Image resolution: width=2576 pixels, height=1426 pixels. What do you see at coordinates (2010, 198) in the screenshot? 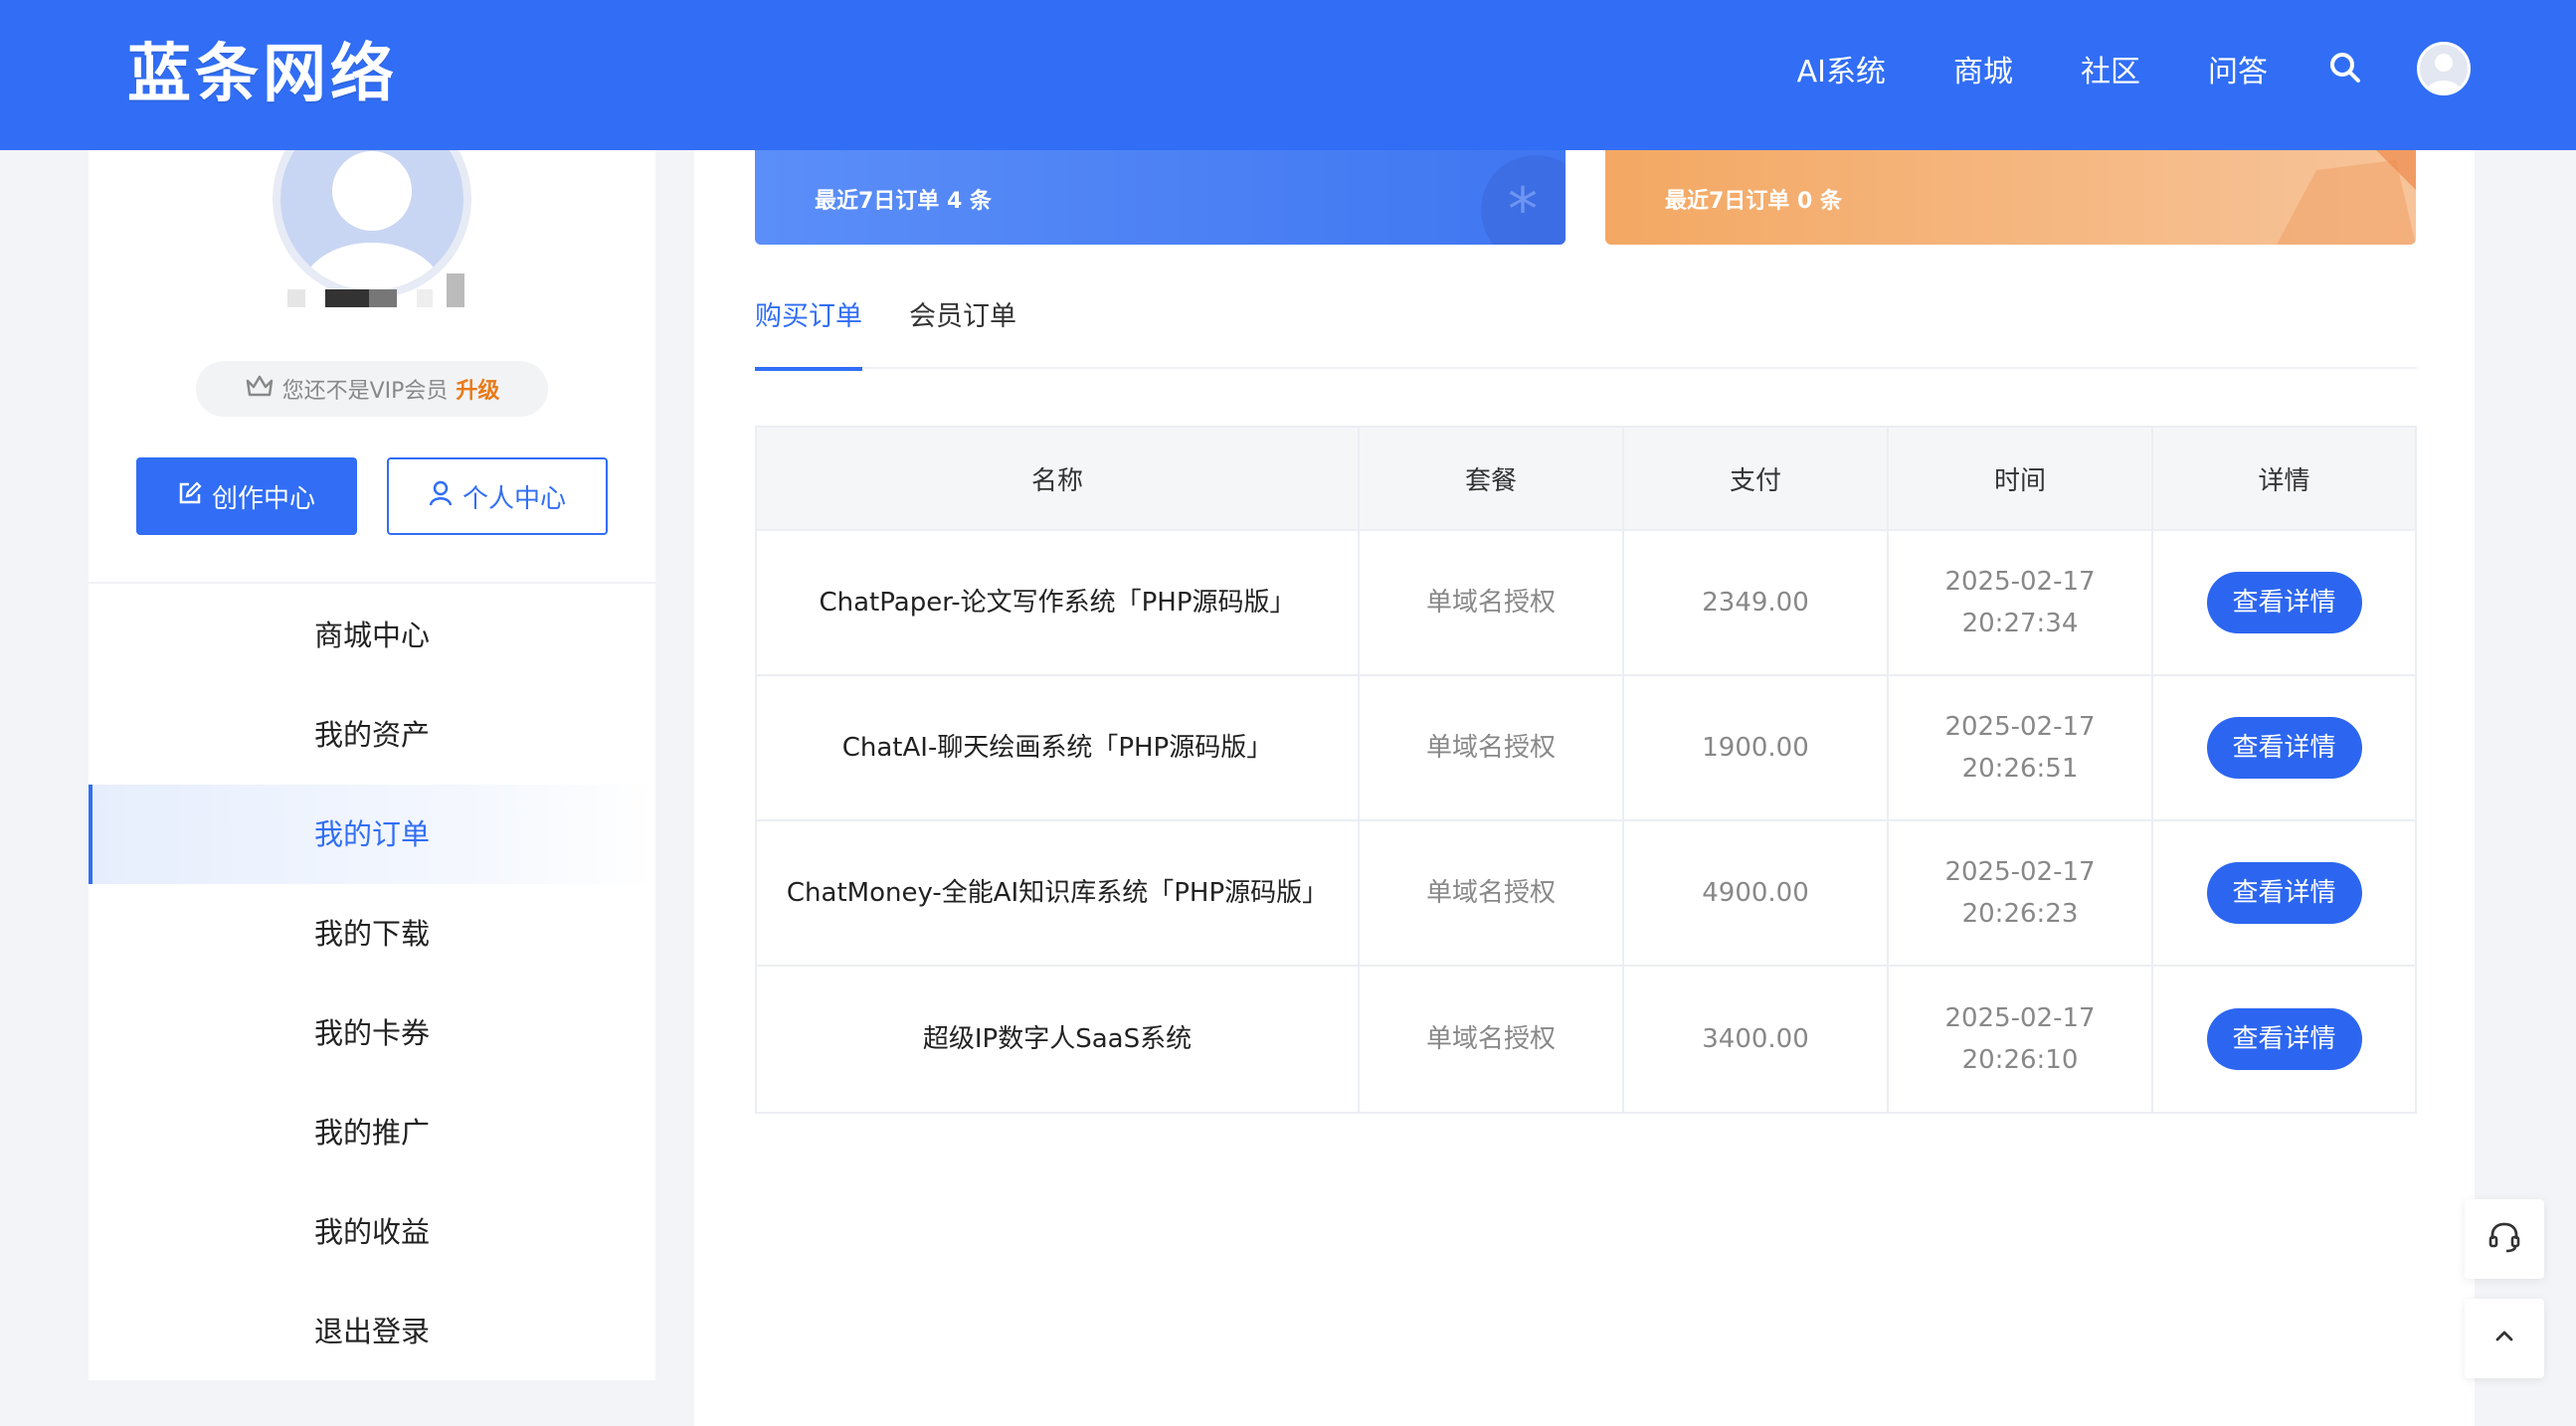
I see `stat-card-orange: 最近7日订单 0 条` at bounding box center [2010, 198].